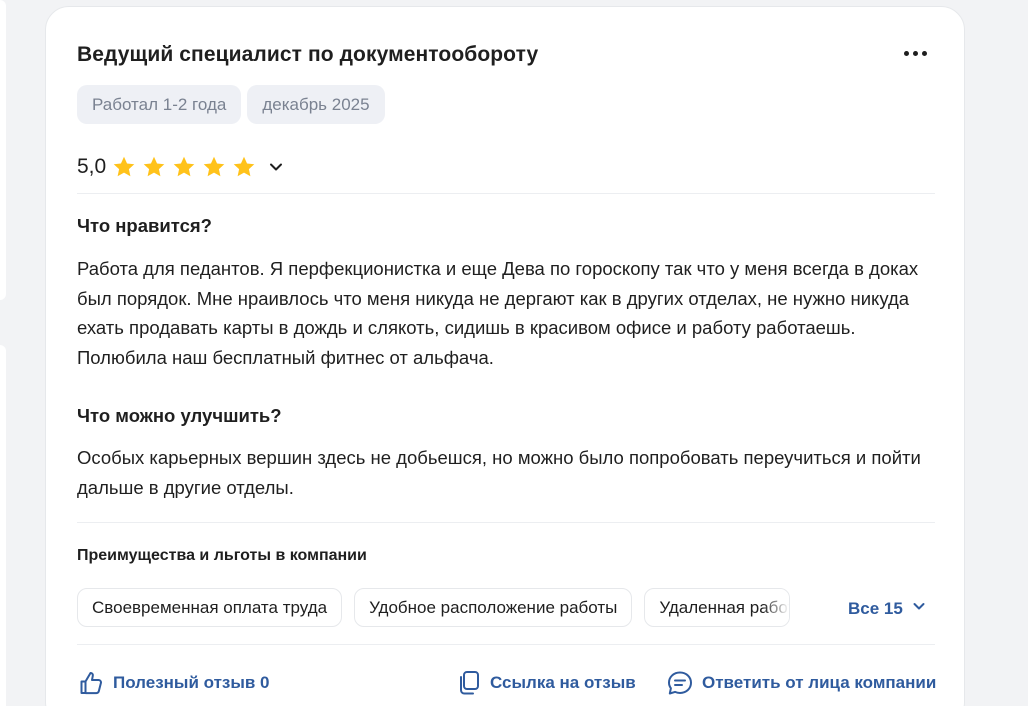 The height and width of the screenshot is (706, 1028). What do you see at coordinates (91, 683) in the screenshot?
I see `thumb-up-icon` at bounding box center [91, 683].